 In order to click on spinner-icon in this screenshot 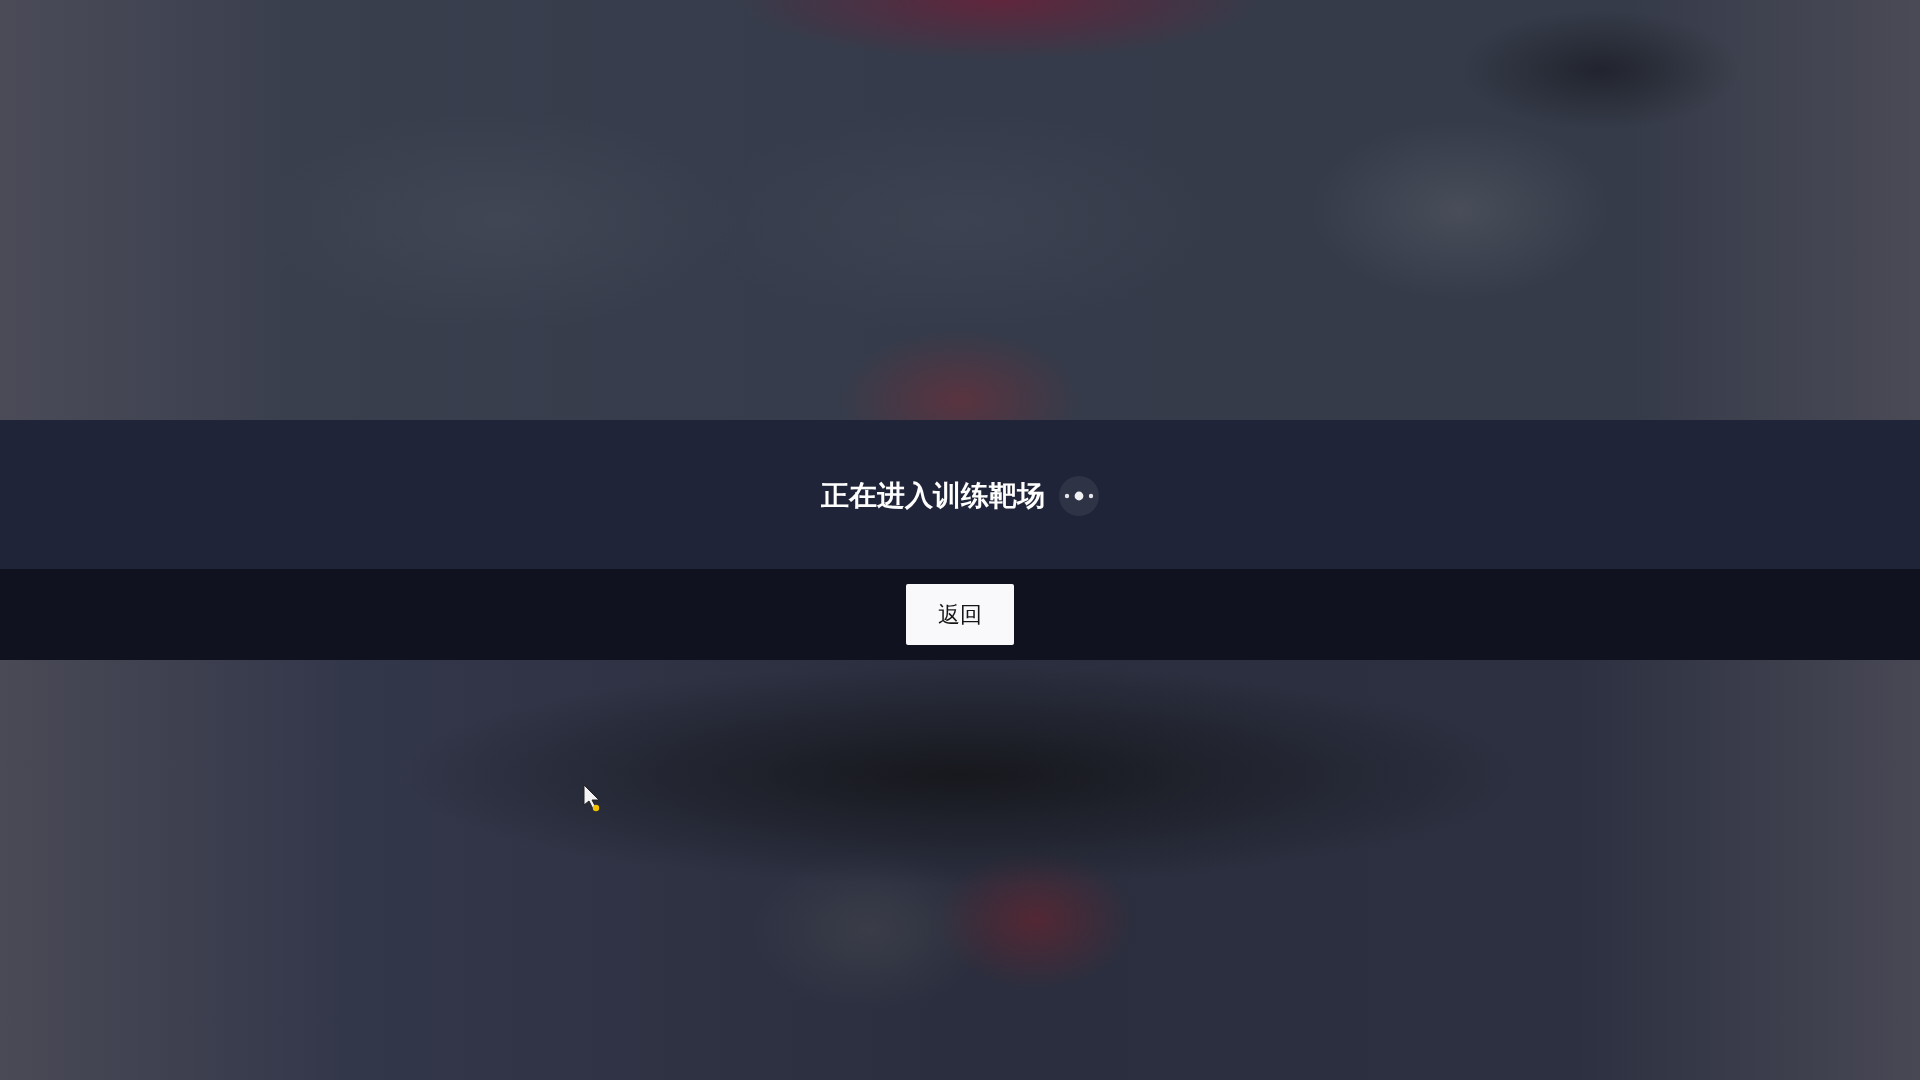, I will do `click(1079, 495)`.